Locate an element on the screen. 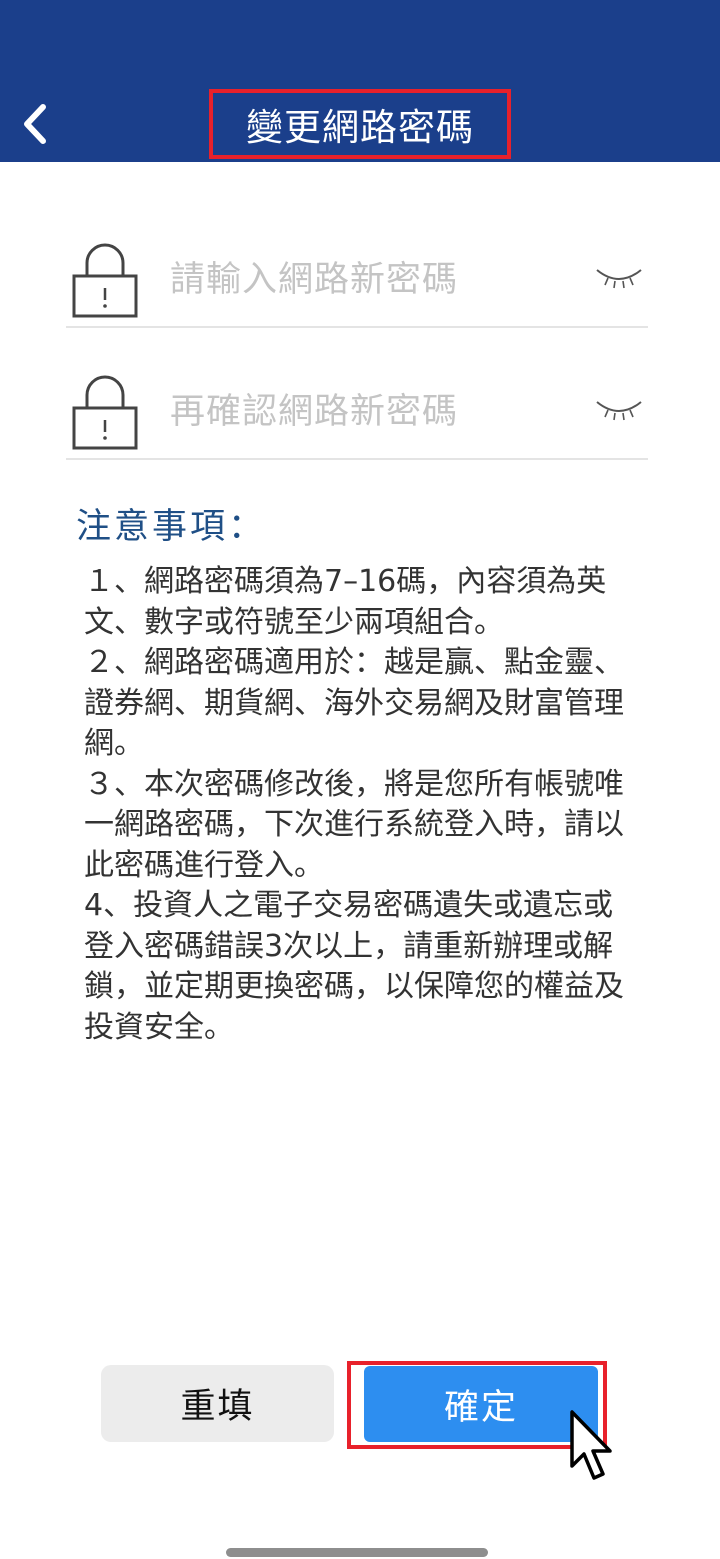  chevron-left-icon is located at coordinates (35, 124).